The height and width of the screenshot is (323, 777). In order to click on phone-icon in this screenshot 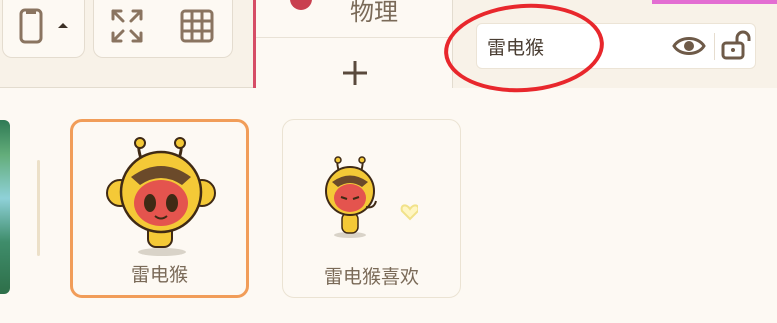, I will do `click(32, 28)`.